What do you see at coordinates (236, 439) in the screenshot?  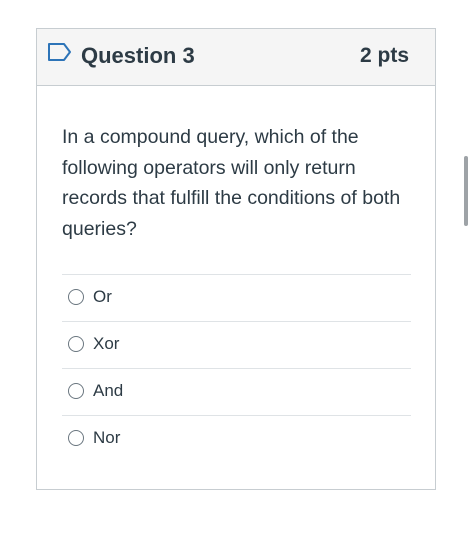 I see `answer-option-nor: Nor` at bounding box center [236, 439].